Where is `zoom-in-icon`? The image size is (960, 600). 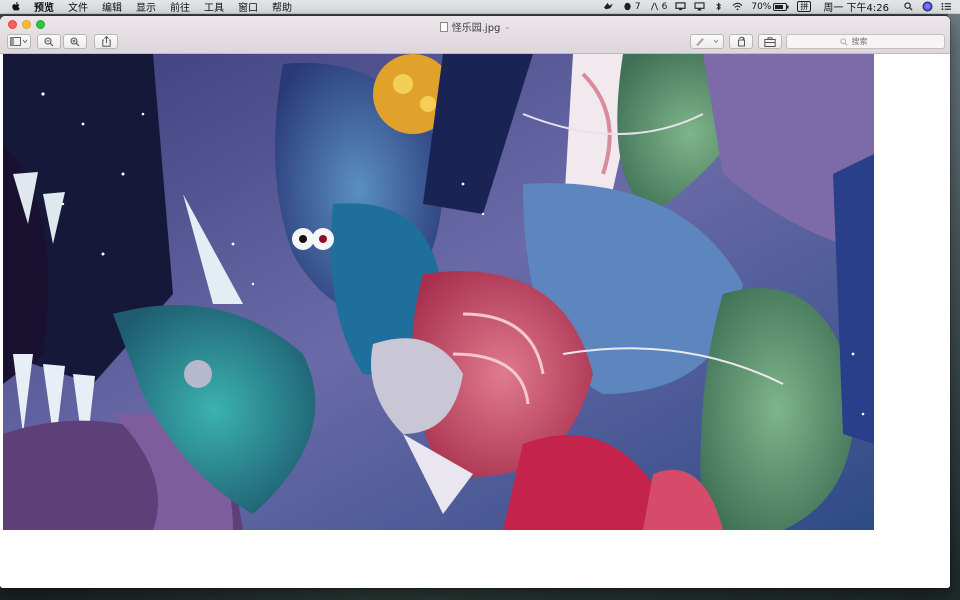
zoom-in-icon is located at coordinates (75, 41).